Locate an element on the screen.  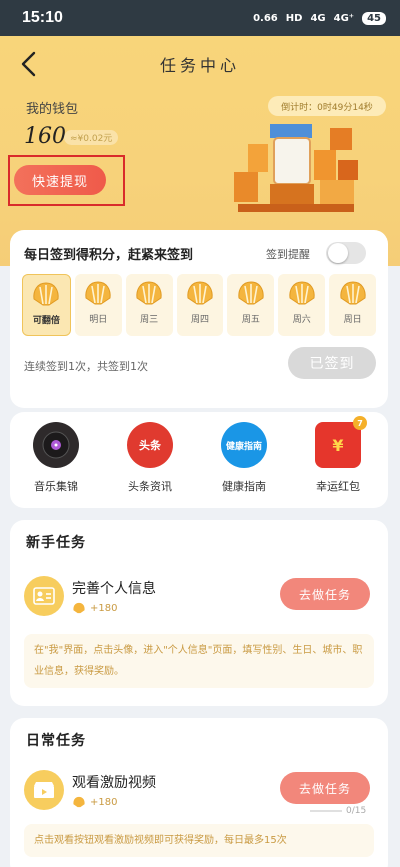
task-progress: 0/15 is located at coordinates (356, 811).